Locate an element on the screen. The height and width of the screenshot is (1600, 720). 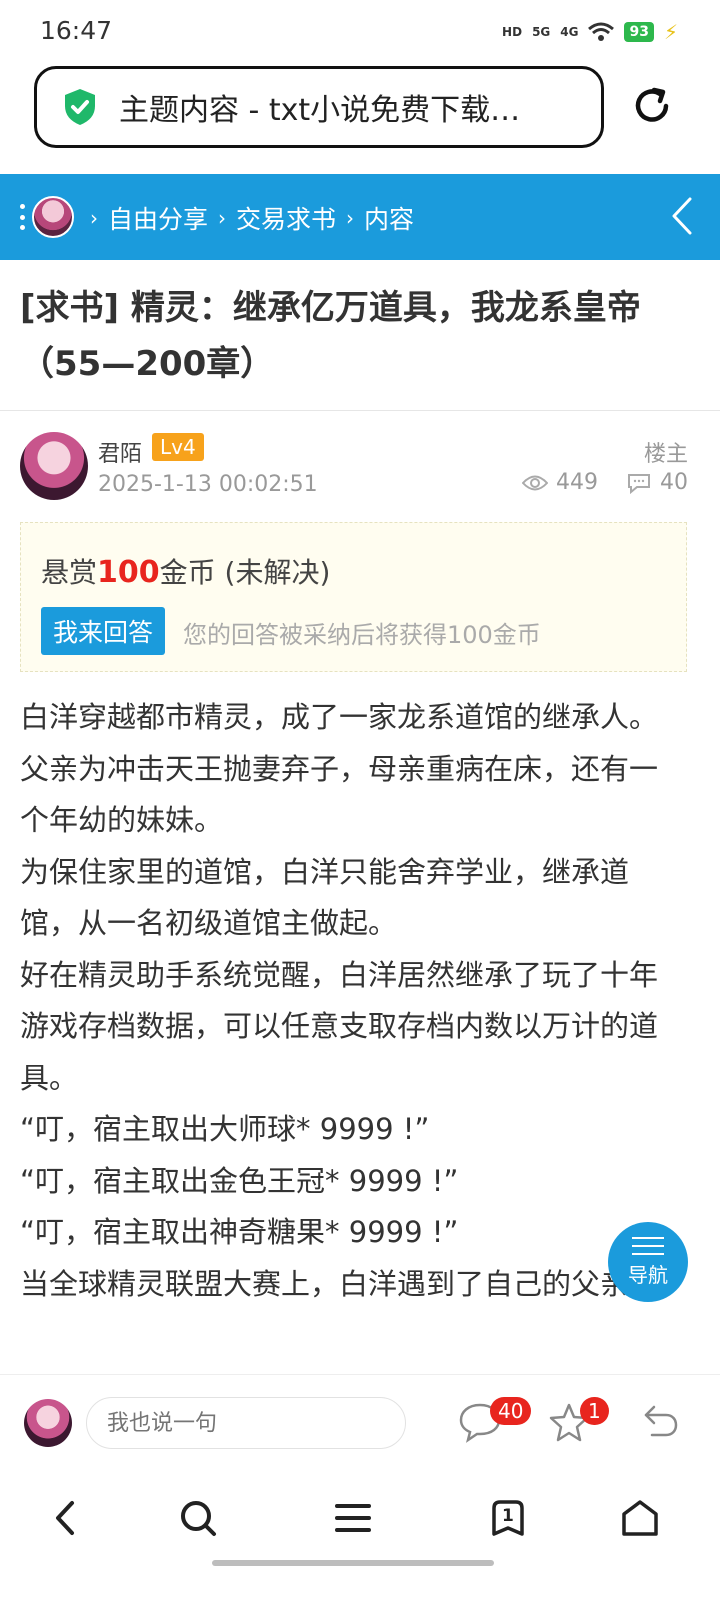
favorite-count-badge: 1 is located at coordinates (594, 1411).